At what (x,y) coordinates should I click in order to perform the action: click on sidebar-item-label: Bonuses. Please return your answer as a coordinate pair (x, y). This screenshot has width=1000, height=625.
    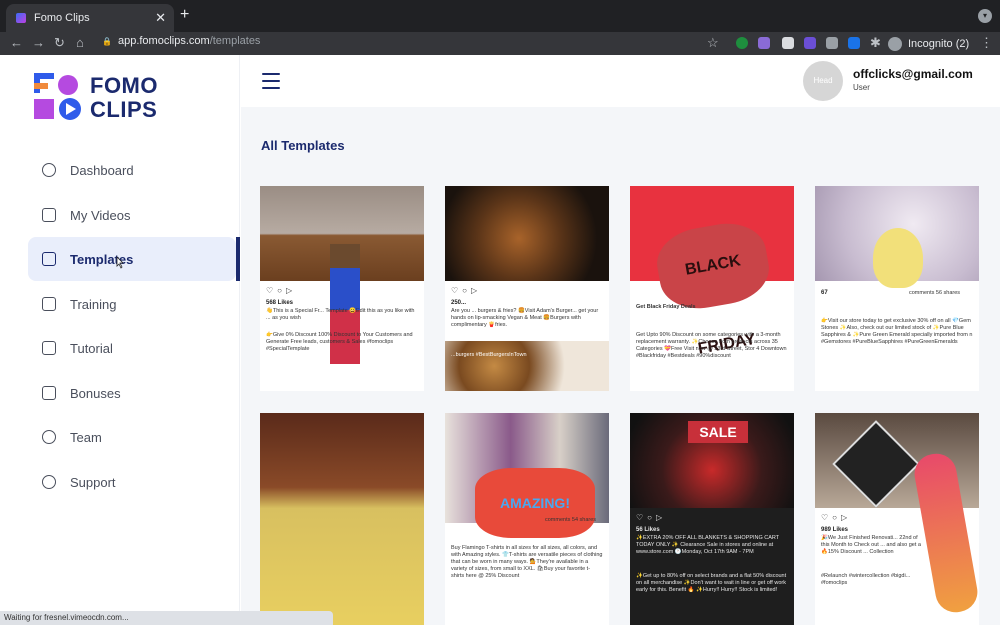
    Looking at the image, I should click on (95, 393).